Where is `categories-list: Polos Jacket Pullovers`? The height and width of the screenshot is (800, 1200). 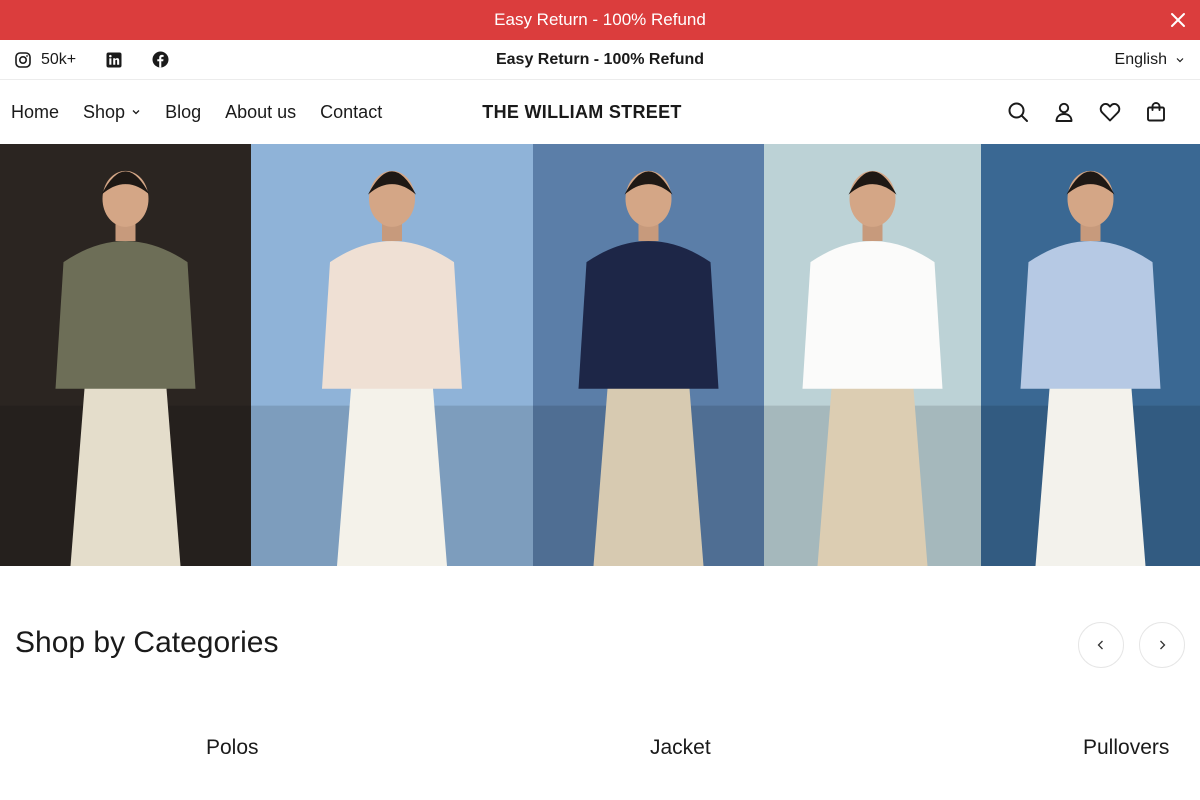 categories-list: Polos Jacket Pullovers is located at coordinates (600, 762).